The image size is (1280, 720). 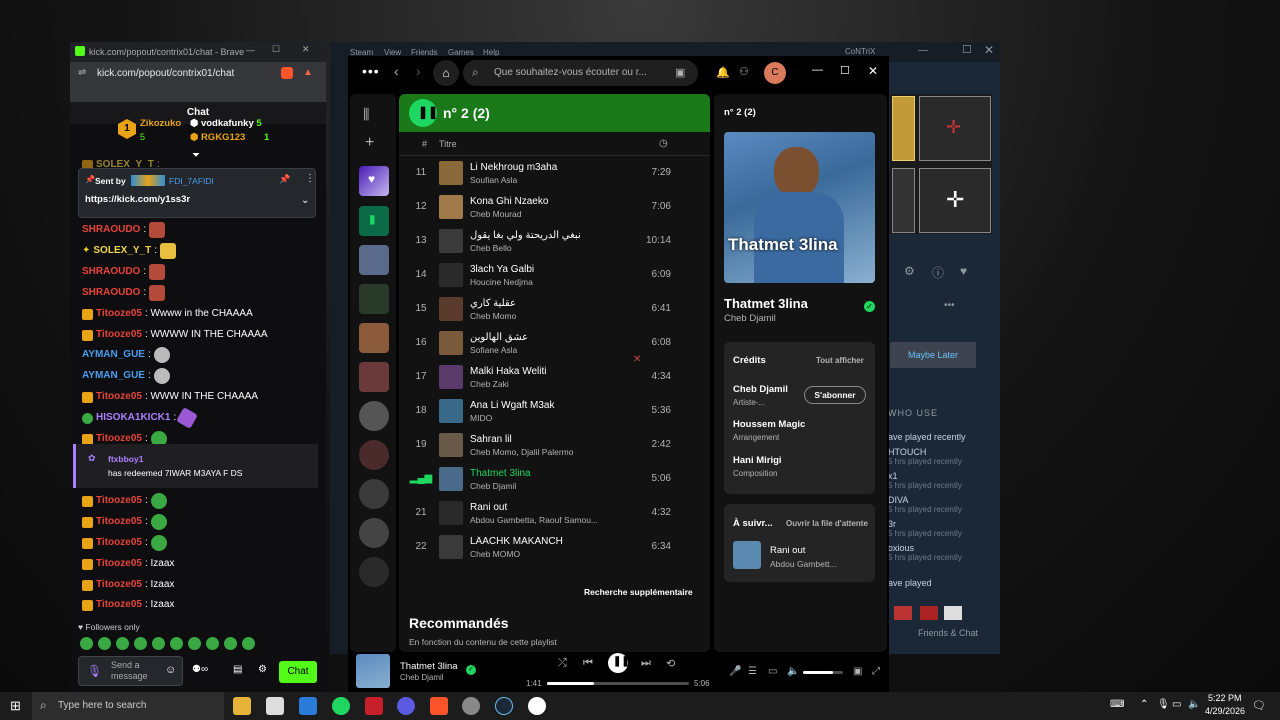 What do you see at coordinates (550, 303) in the screenshot?
I see `track-title: عقلية كاري` at bounding box center [550, 303].